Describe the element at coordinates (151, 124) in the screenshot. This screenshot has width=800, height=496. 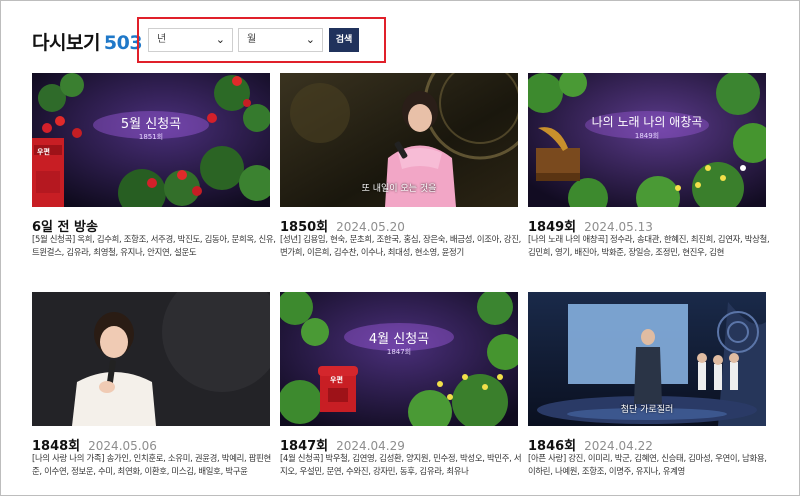
I see `thumbnail-banner-text: 5월 신청곡` at that location.